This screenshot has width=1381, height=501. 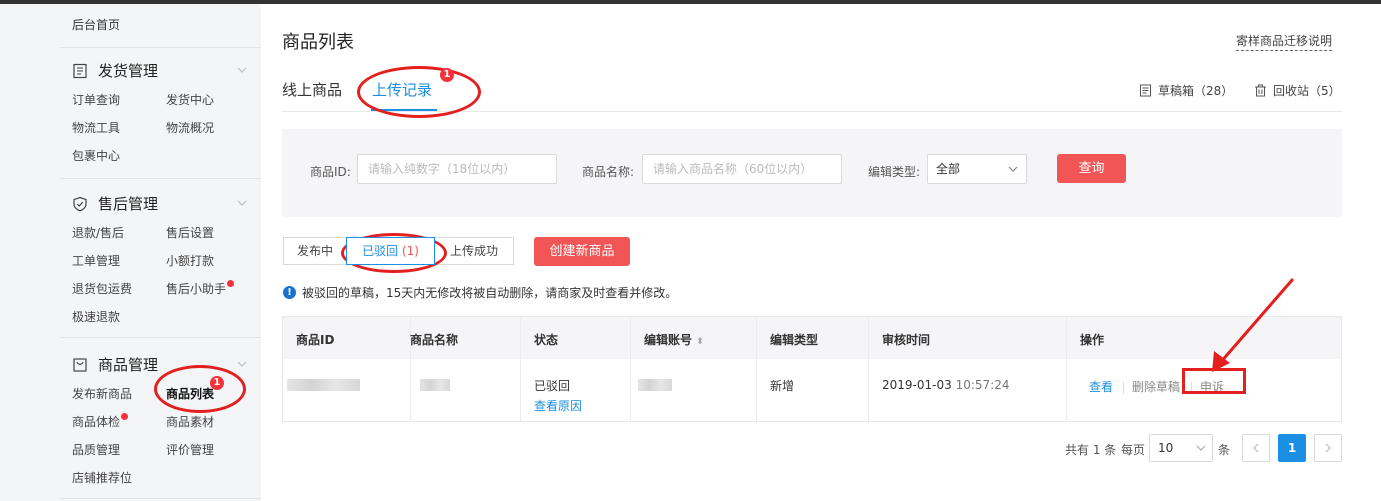 What do you see at coordinates (96, 24) in the screenshot?
I see `sidebar-item-home: 后台首页` at bounding box center [96, 24].